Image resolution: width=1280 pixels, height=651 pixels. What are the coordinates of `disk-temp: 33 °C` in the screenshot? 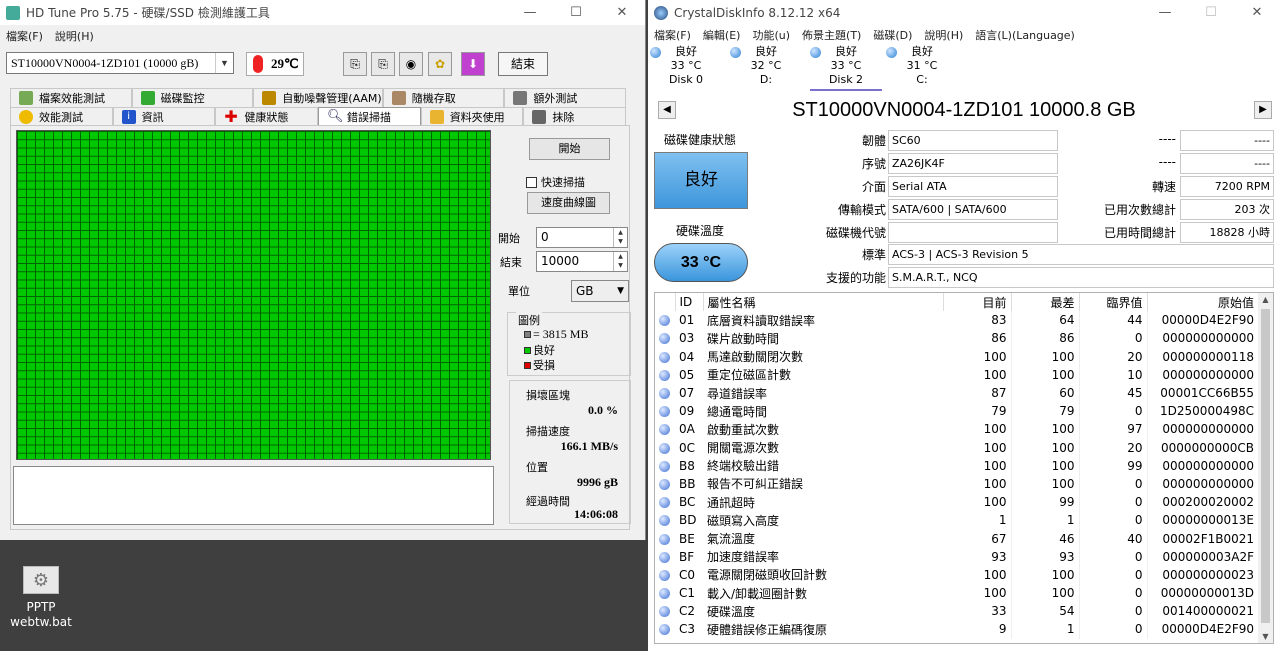 It's located at (846, 65).